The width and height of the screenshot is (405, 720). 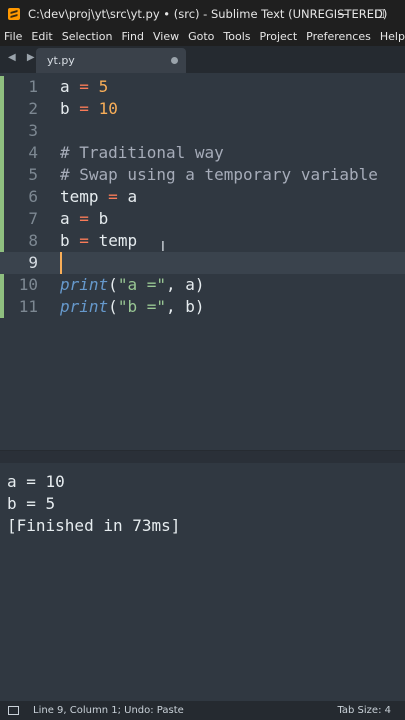 I want to click on code-line-9: 9, so click(x=202, y=263).